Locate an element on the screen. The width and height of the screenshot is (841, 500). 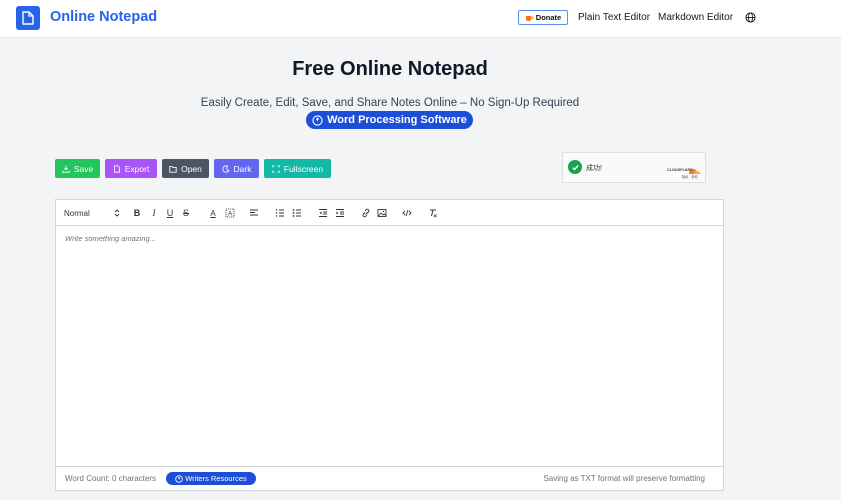
highlight-icon: A is located at coordinates (230, 213).